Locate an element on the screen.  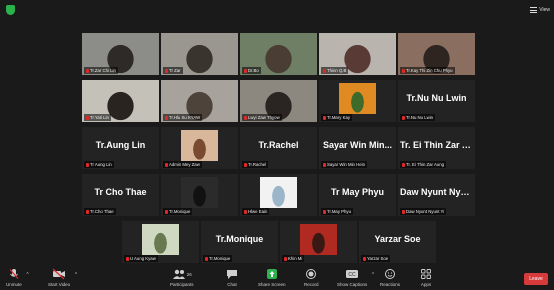
participant-tile: Tr.Yati Lin is located at coordinates (120, 101).